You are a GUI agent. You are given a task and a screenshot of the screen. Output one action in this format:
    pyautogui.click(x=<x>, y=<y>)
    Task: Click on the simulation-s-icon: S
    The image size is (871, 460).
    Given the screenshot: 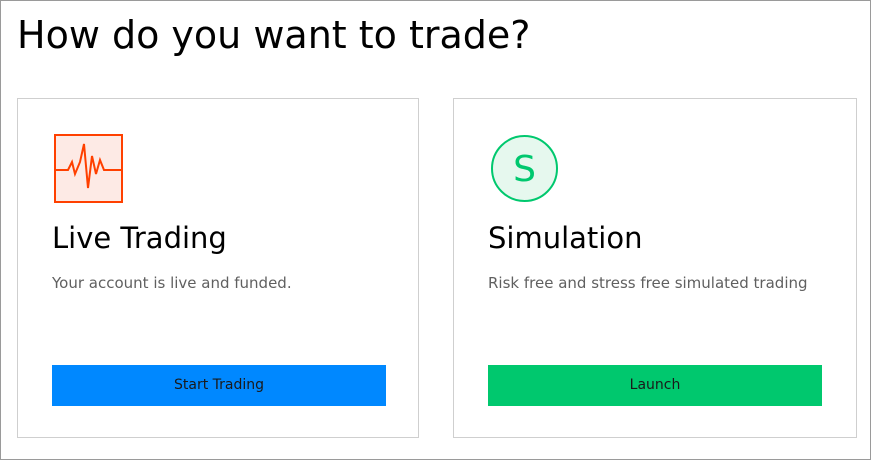 What is the action you would take?
    pyautogui.click(x=524, y=168)
    